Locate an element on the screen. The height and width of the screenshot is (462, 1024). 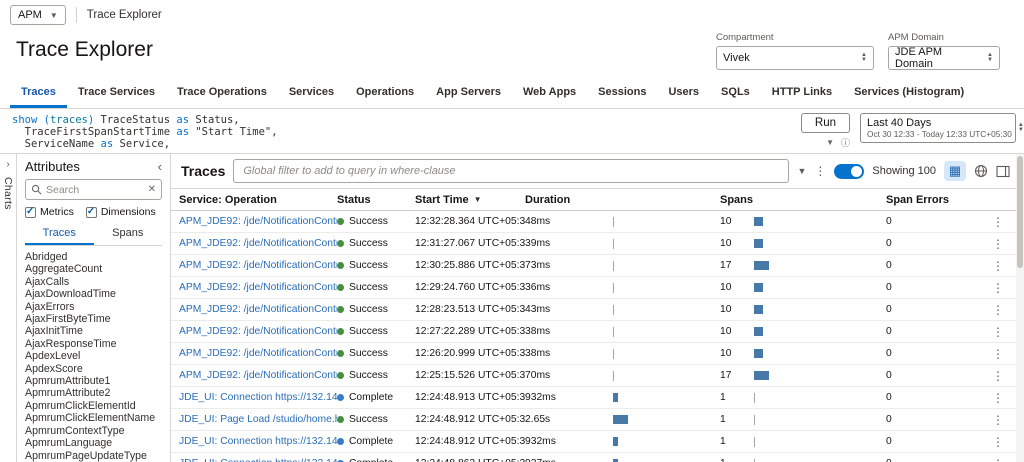
duration-cell: 48ms is located at coordinates (622, 221).